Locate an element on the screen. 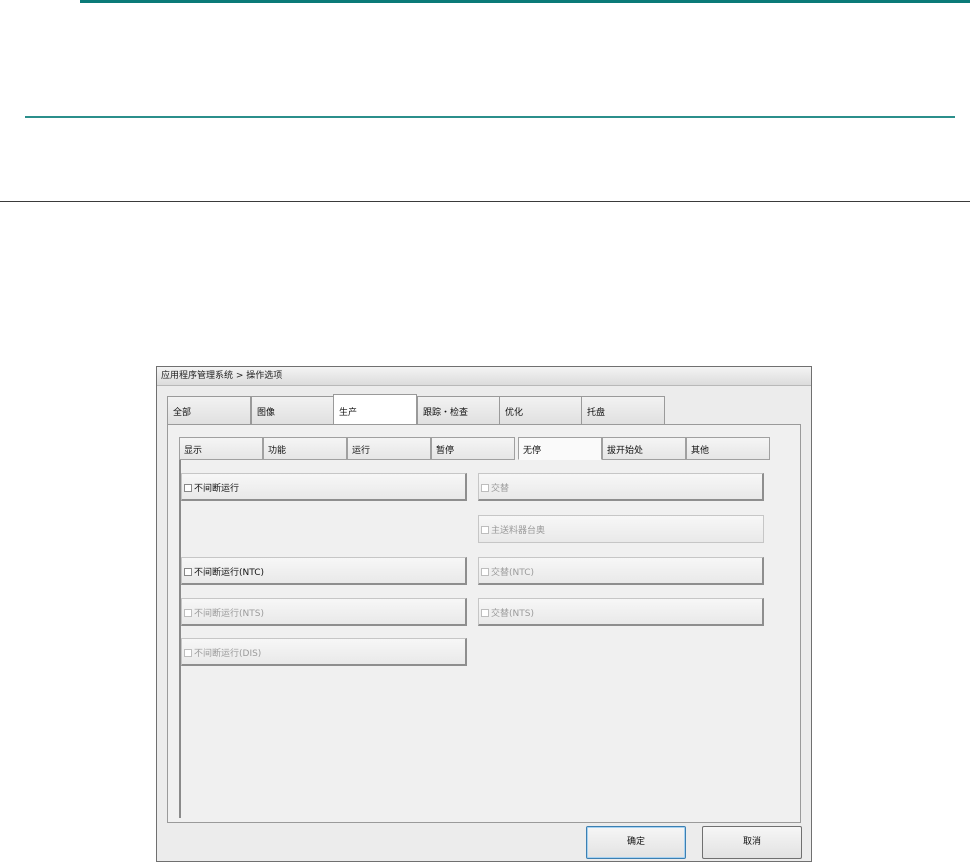 This screenshot has width=970, height=868. option-alternate-nts: 交替(NTS) is located at coordinates (621, 612).